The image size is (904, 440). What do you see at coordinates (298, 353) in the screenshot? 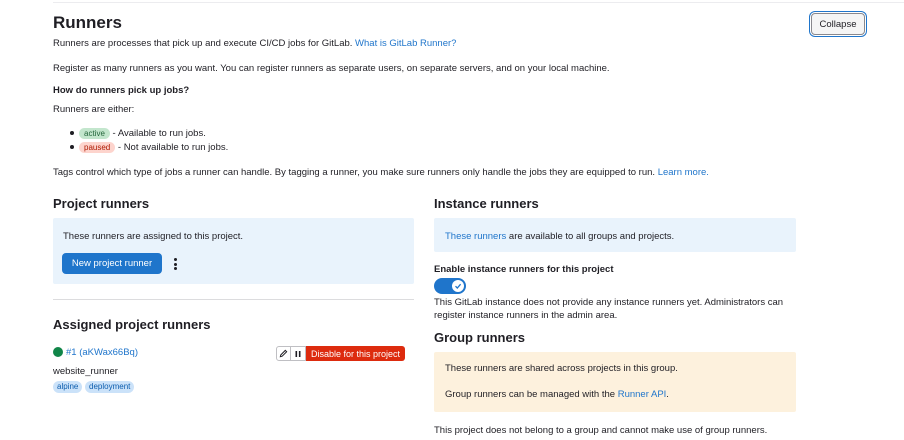
I see `pause-icon` at bounding box center [298, 353].